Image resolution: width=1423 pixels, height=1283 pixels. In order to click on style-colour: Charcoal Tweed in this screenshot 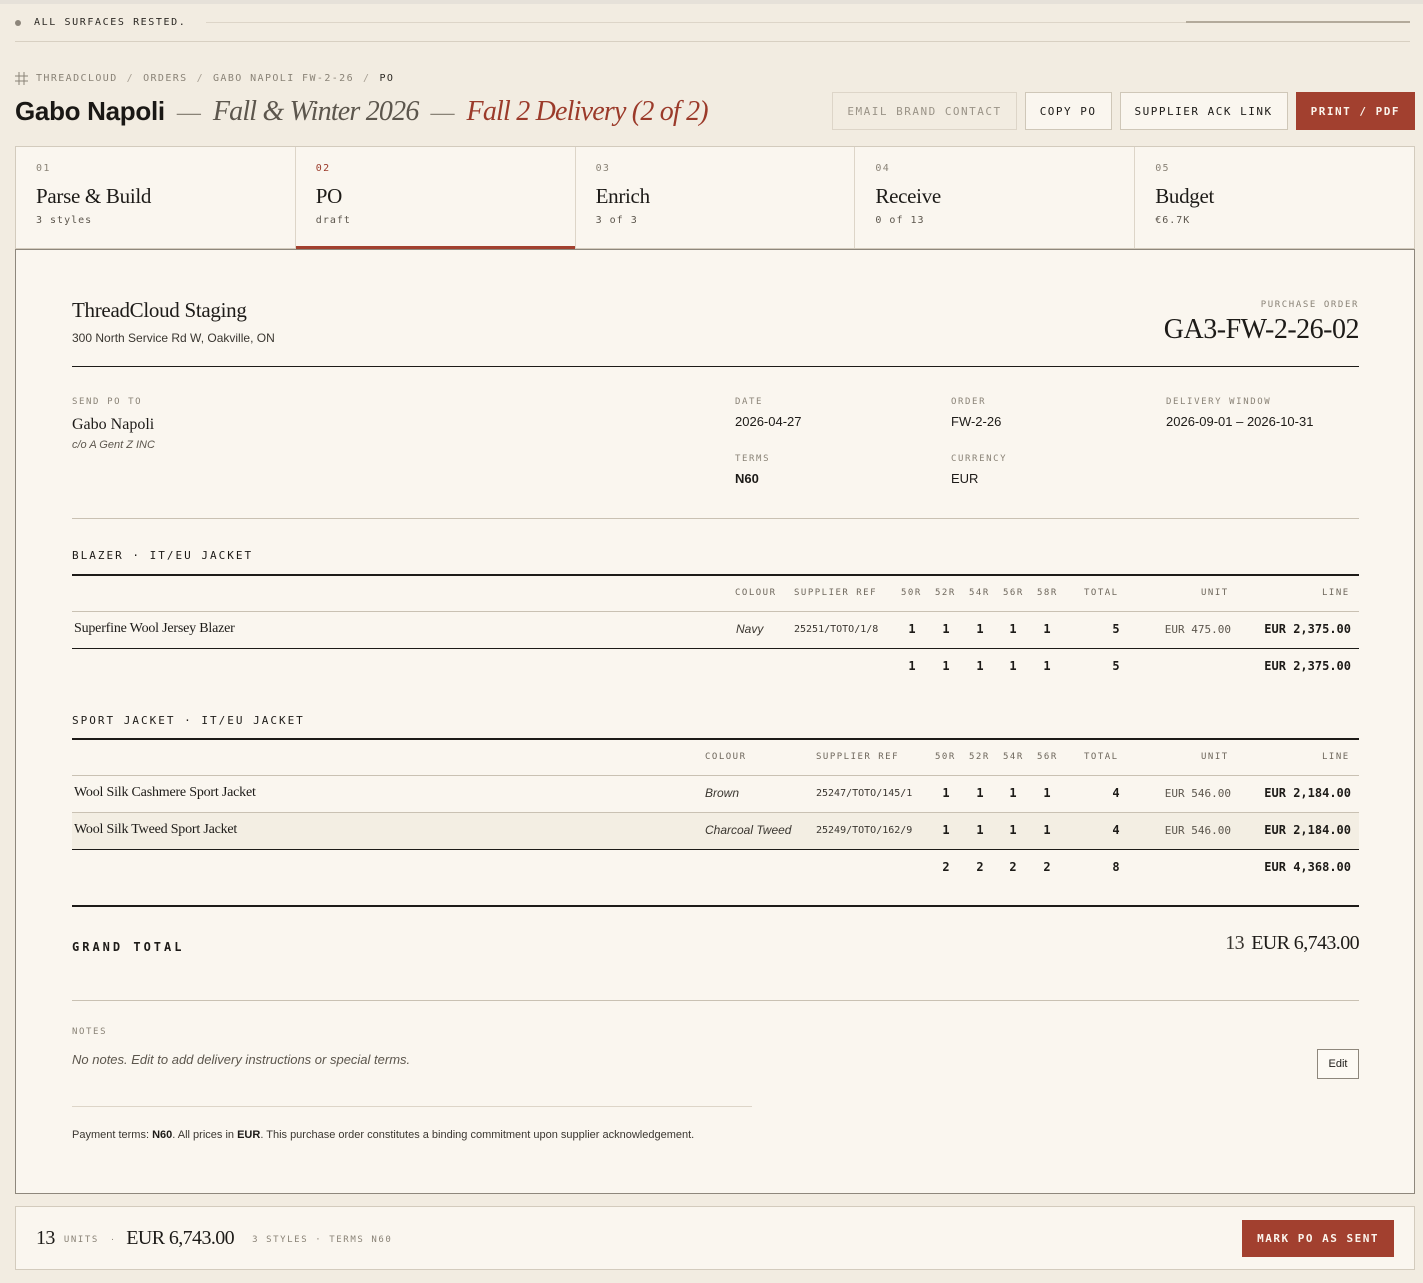, I will do `click(748, 830)`.